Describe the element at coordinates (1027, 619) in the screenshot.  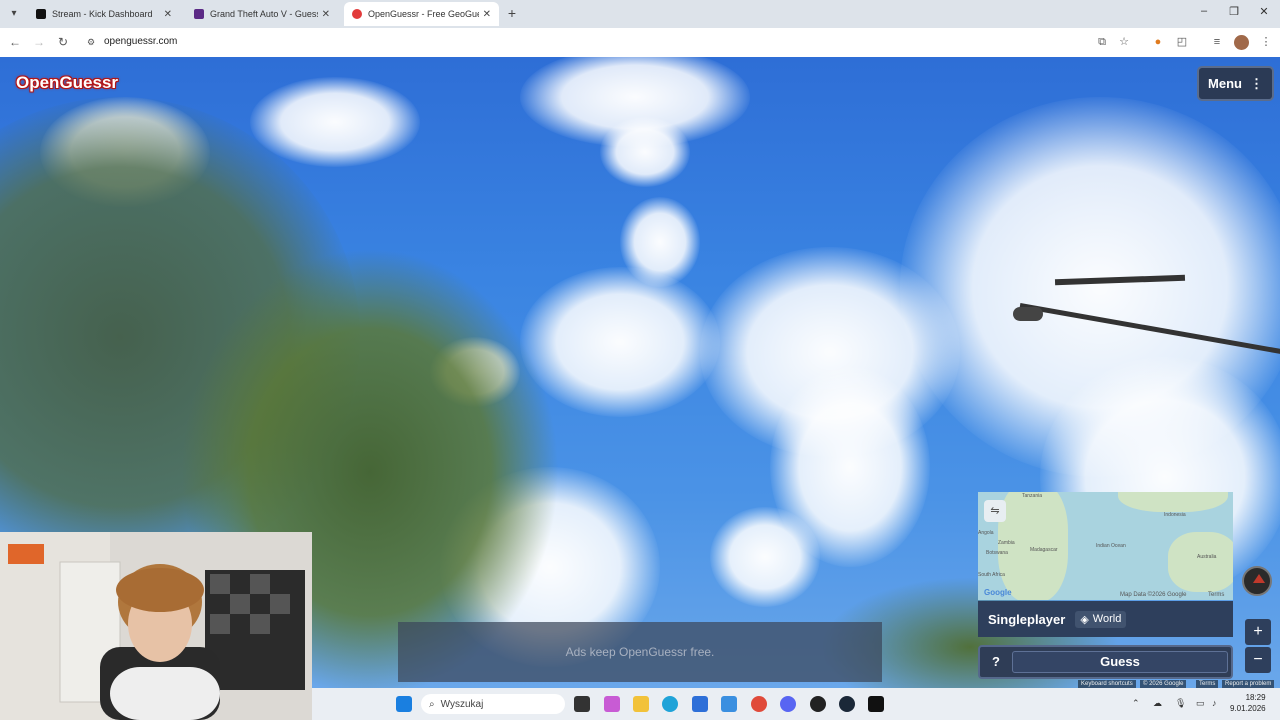
I see `mode-title: Singleplayer` at that location.